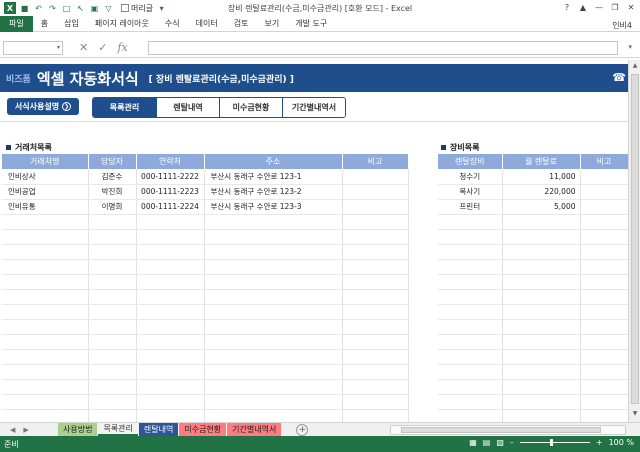 This screenshot has width=640, height=452. What do you see at coordinates (45, 192) in the screenshot?
I see `client-cell: 인비공업` at bounding box center [45, 192].